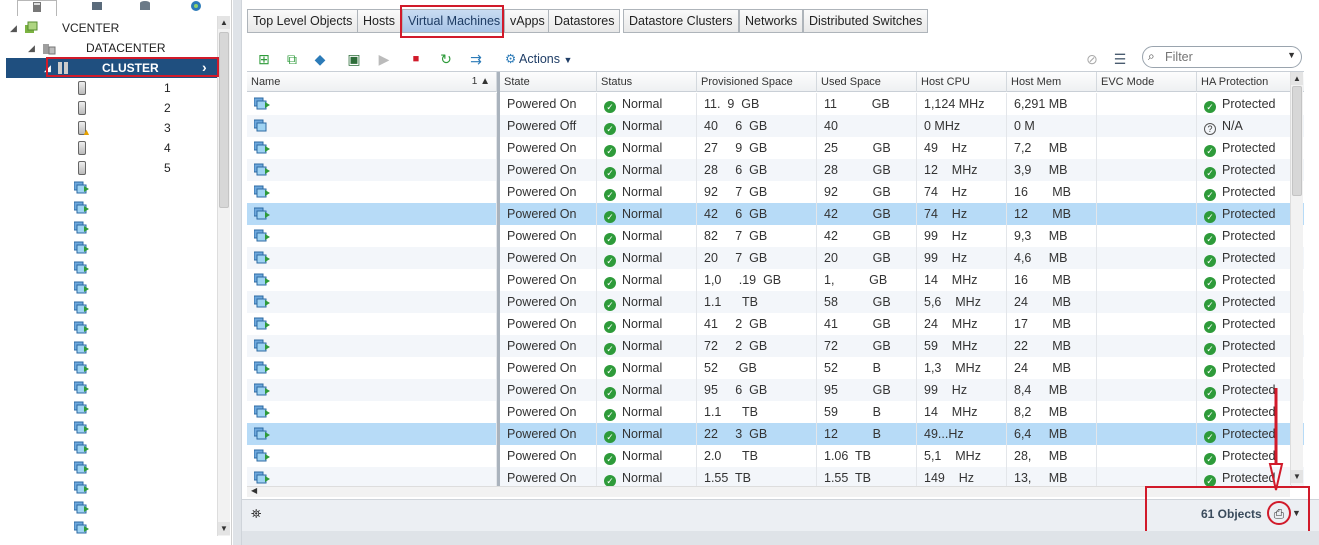 This screenshot has width=1319, height=545. I want to click on networking-tab, so click(196, 7).